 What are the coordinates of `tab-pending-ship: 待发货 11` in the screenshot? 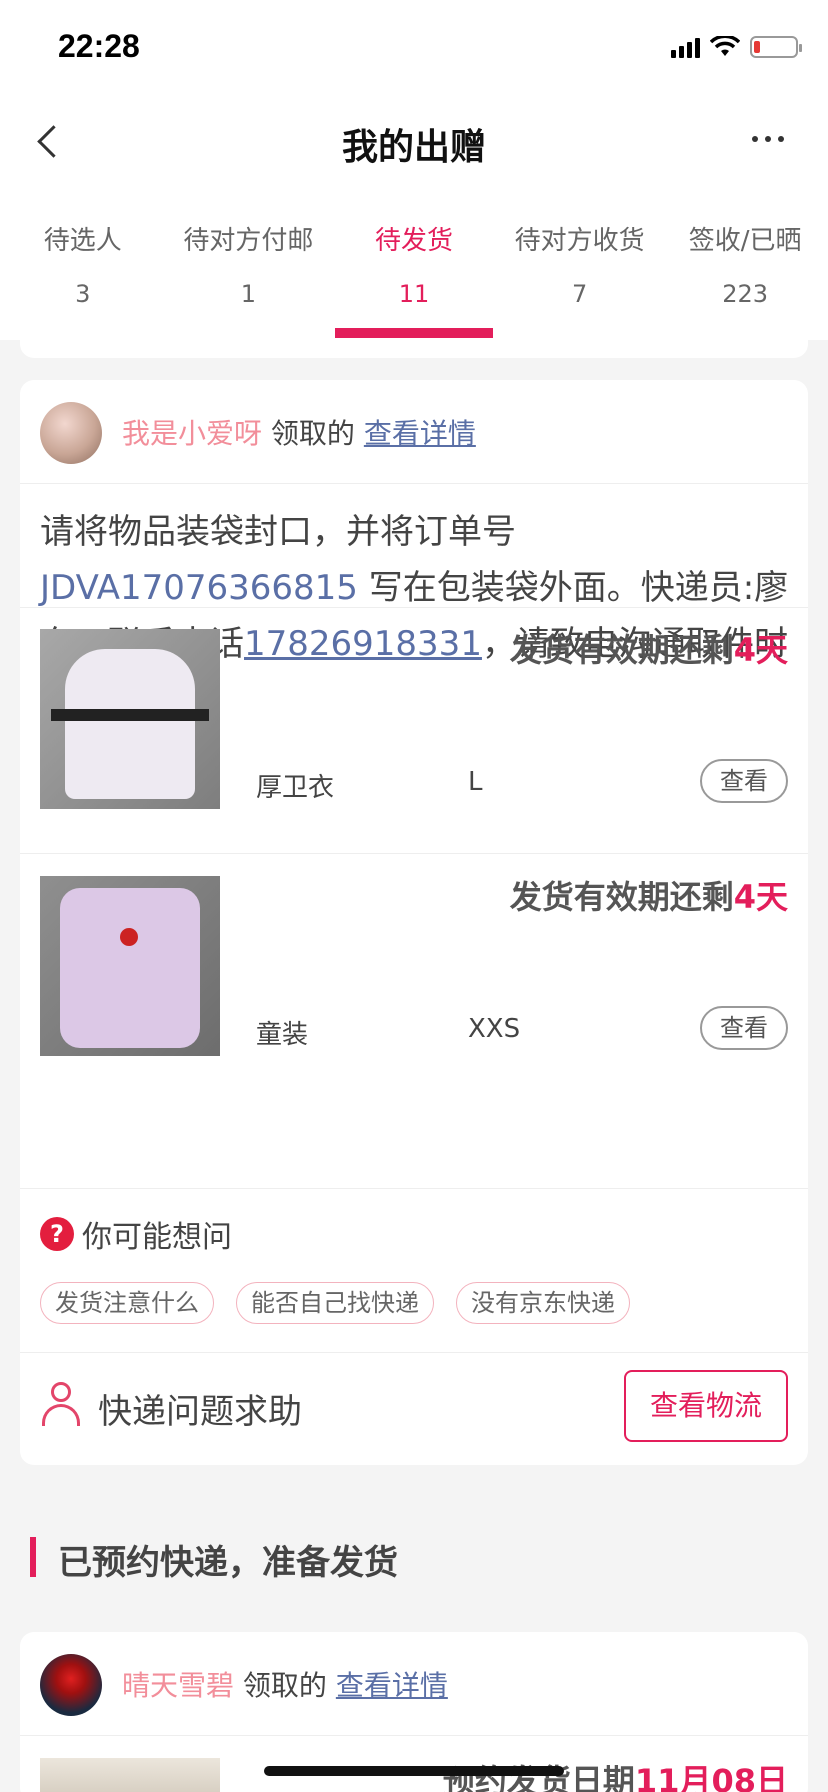 It's located at (414, 280).